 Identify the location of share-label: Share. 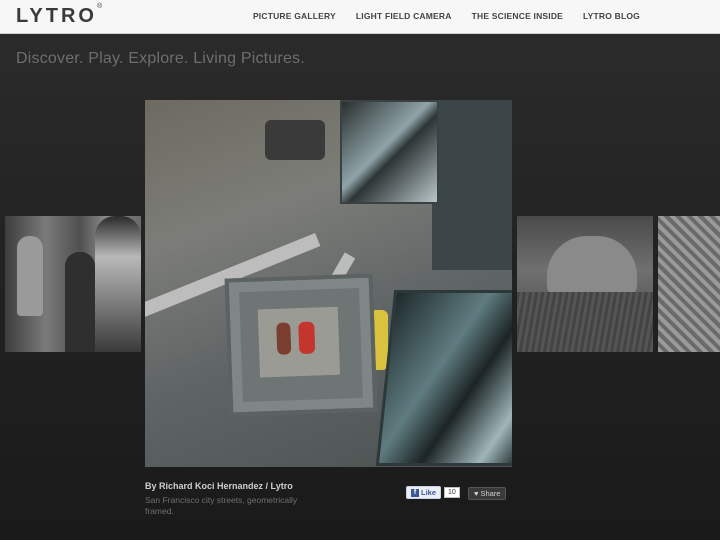
(490, 493).